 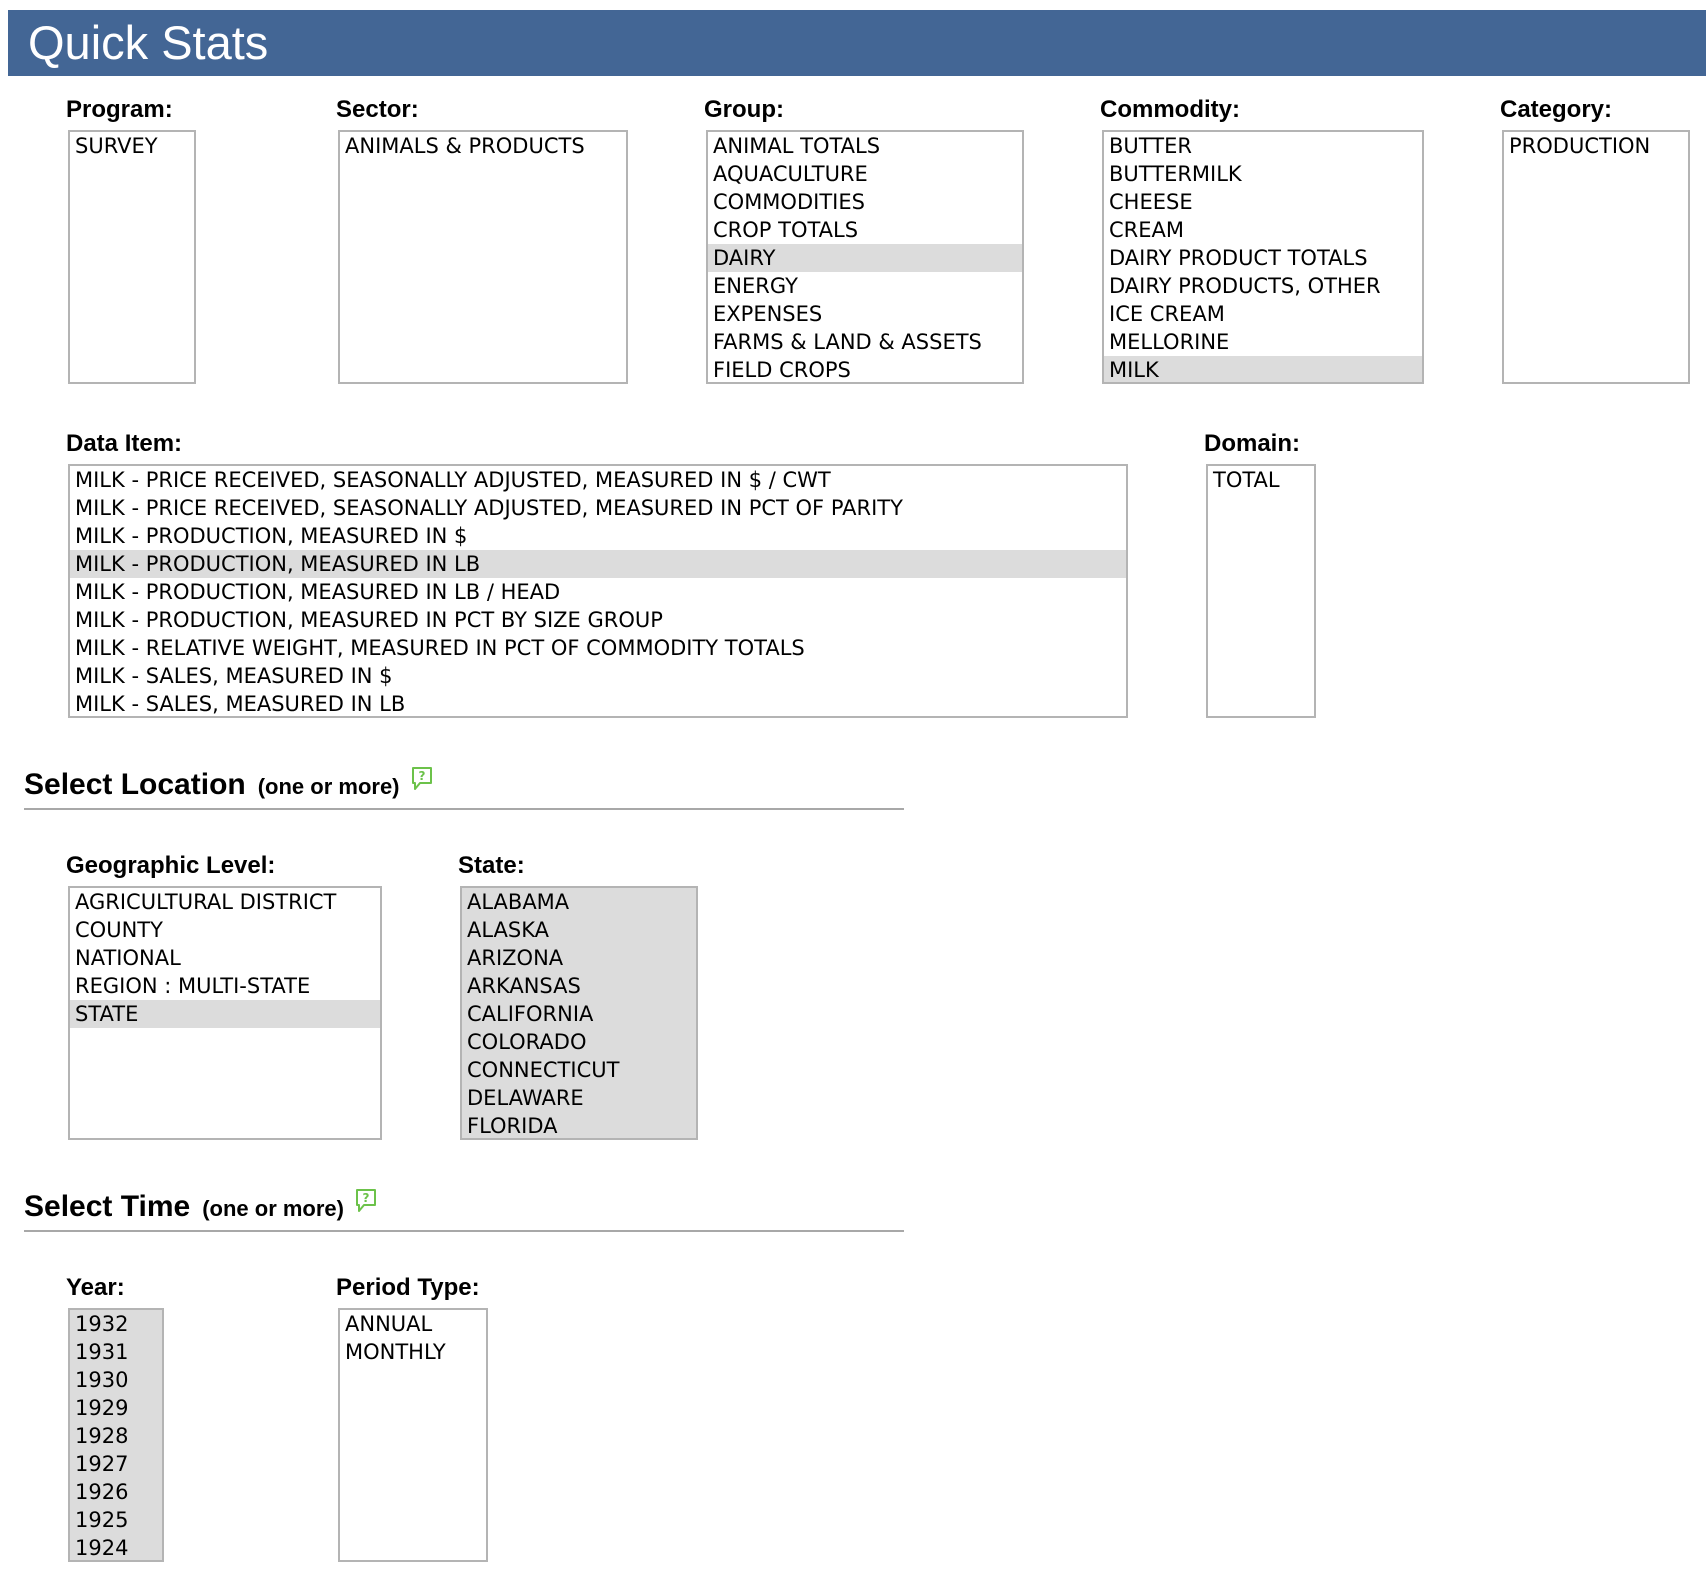 I want to click on group-option: DAIRY, so click(x=865, y=258).